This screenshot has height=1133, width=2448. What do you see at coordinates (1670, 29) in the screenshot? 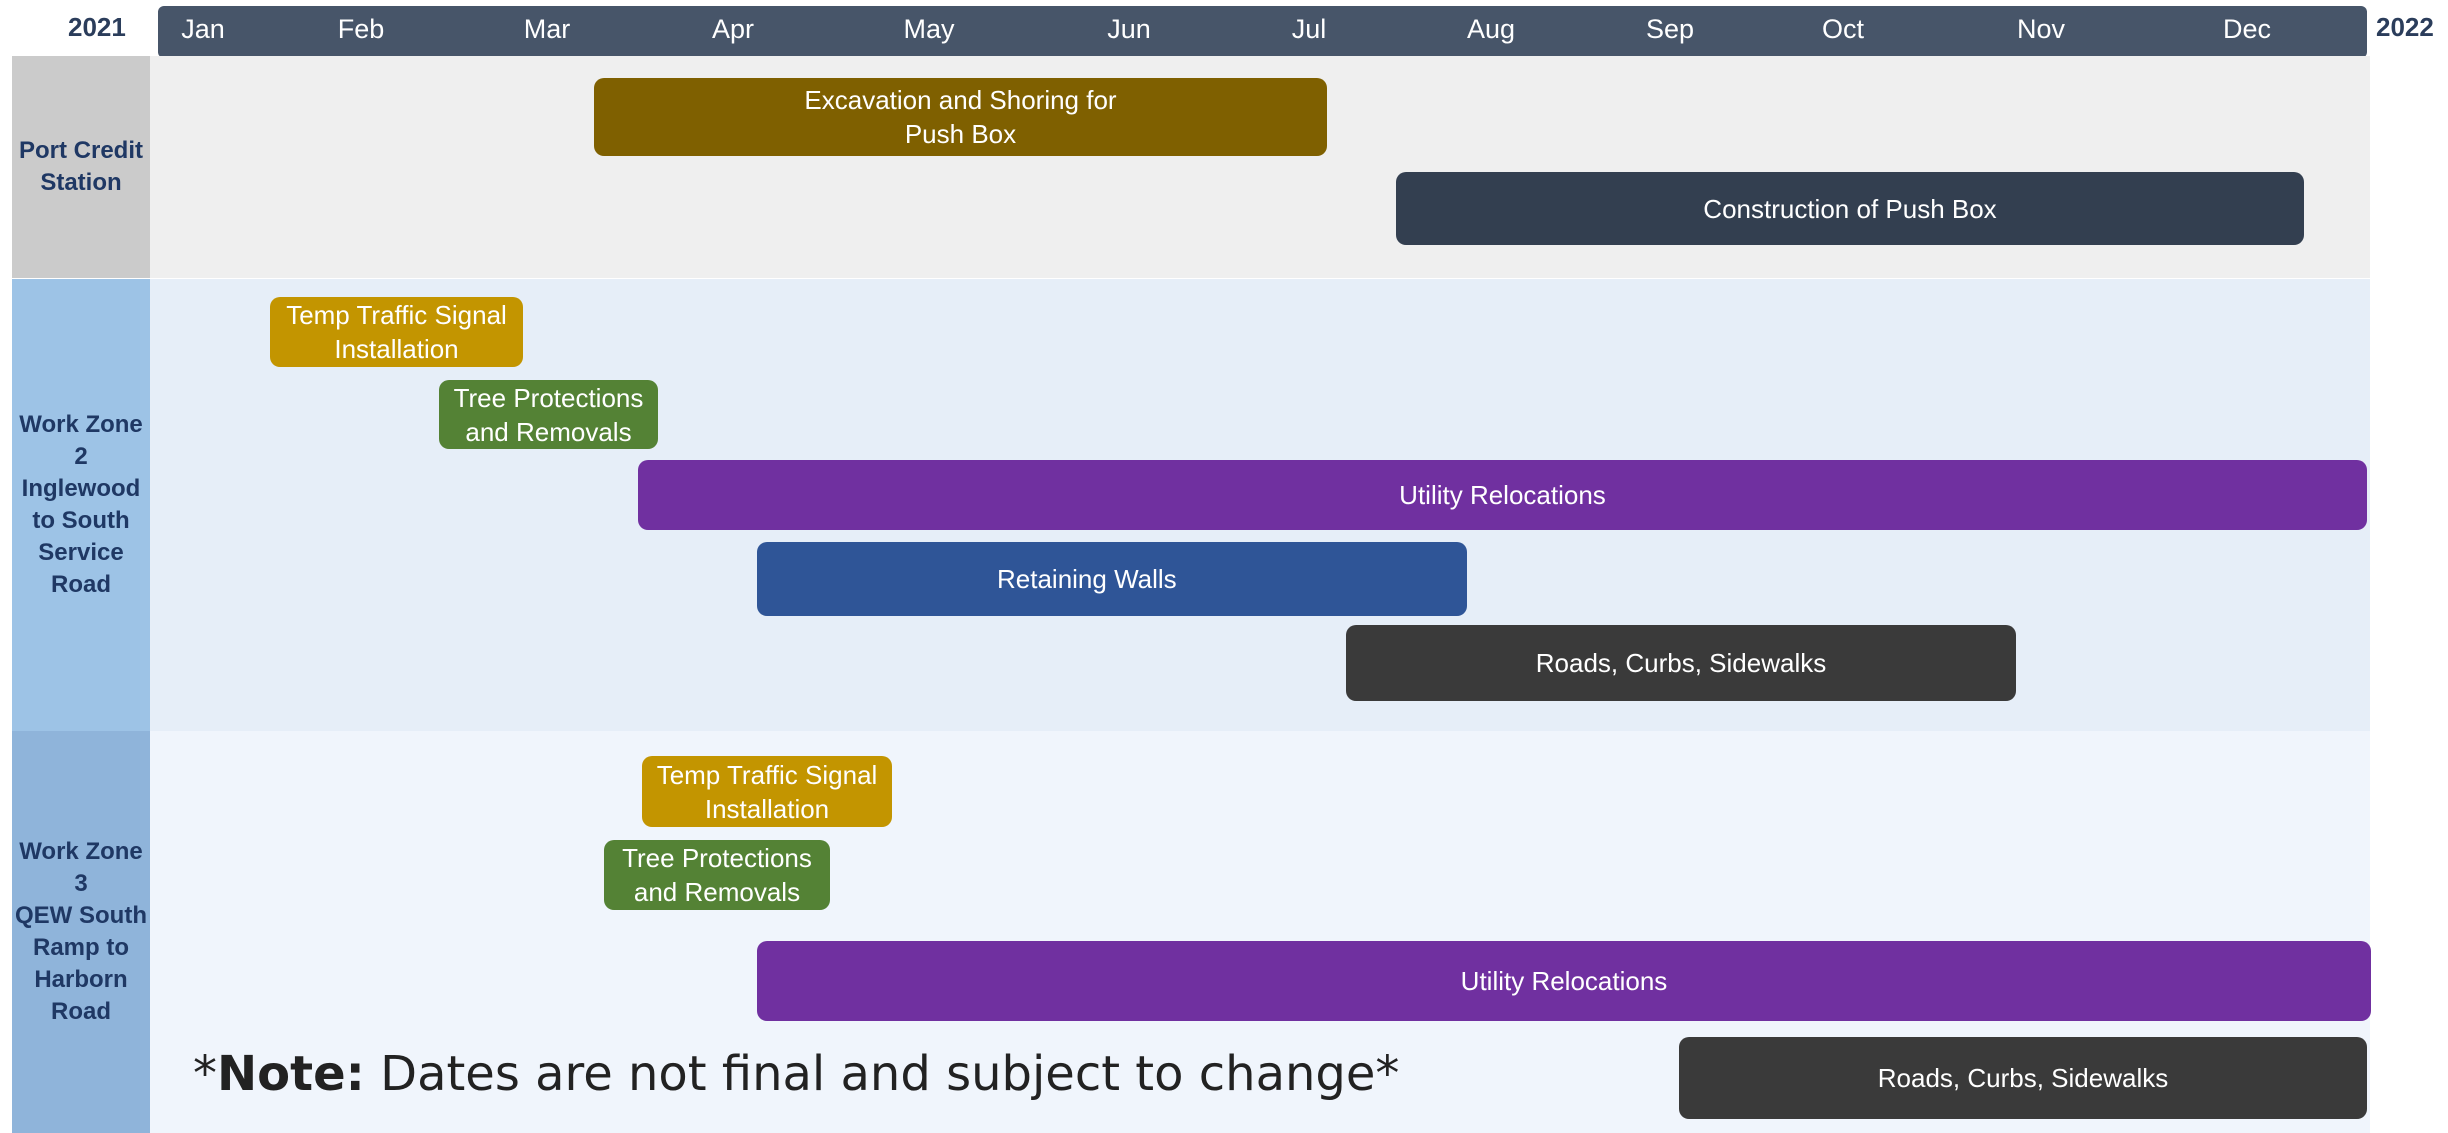
I see `month-label-sep: Sep` at bounding box center [1670, 29].